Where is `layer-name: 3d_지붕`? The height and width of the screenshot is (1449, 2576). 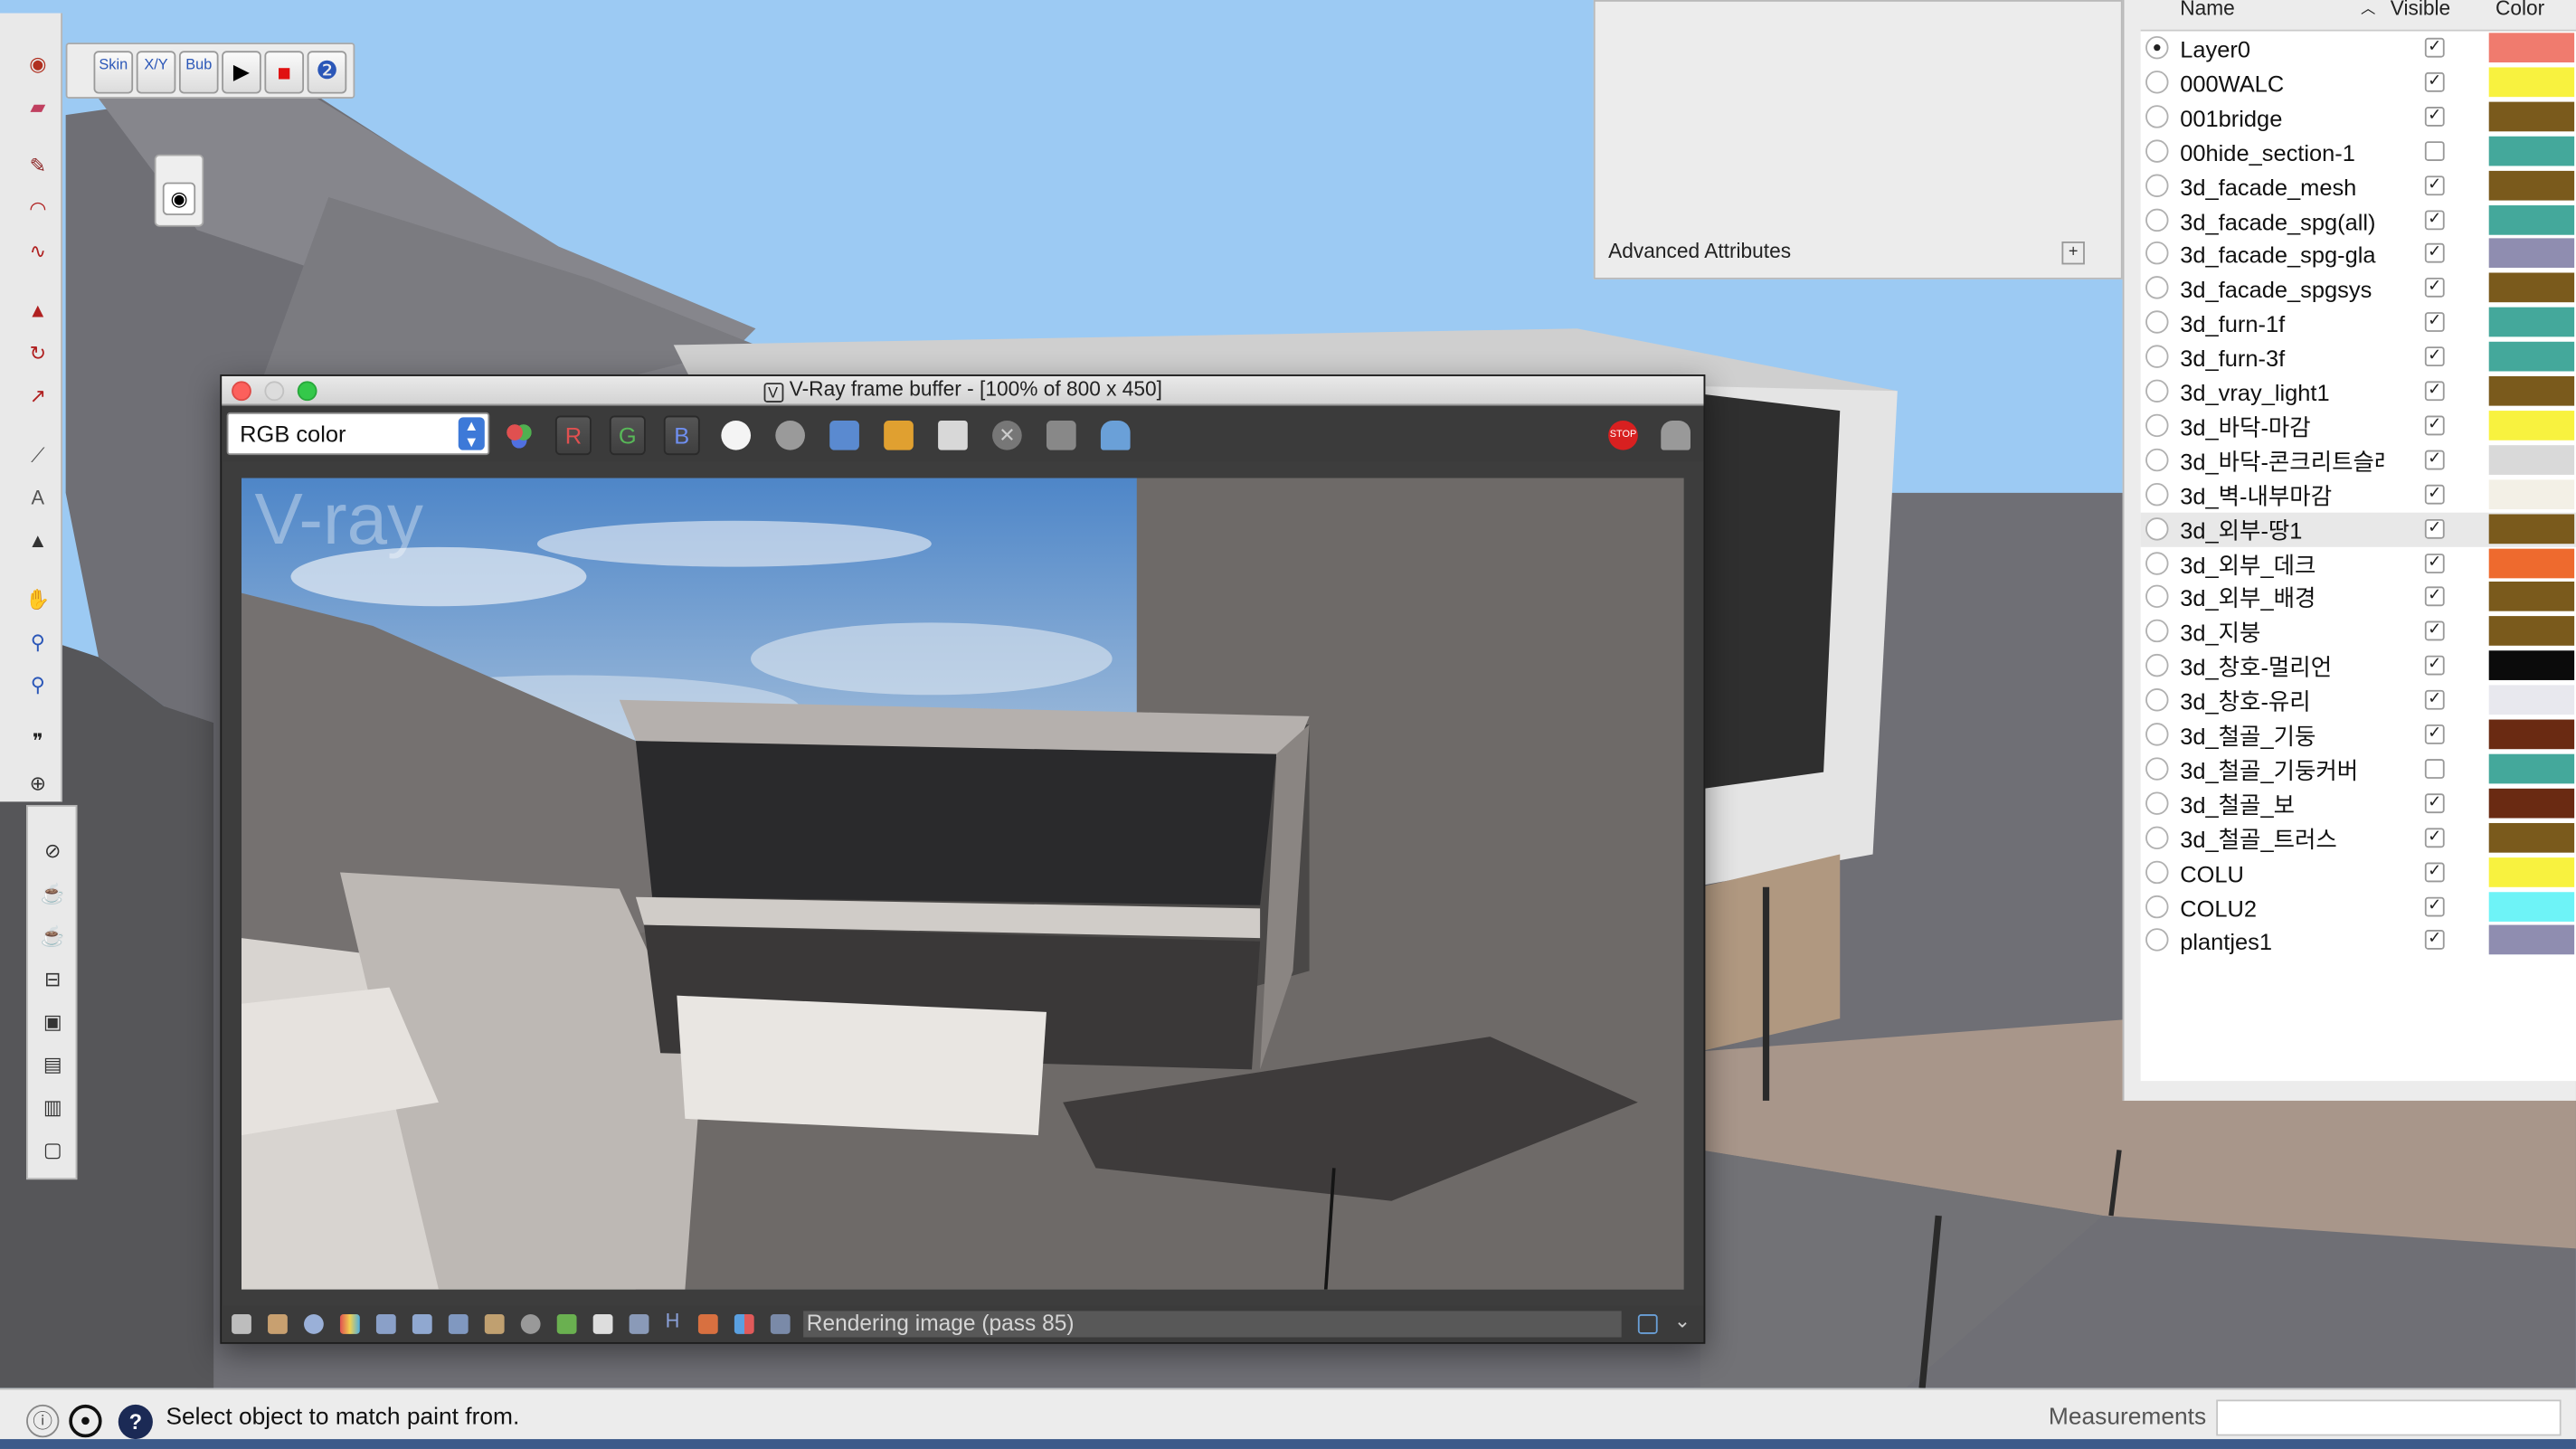 layer-name: 3d_지붕 is located at coordinates (2282, 633).